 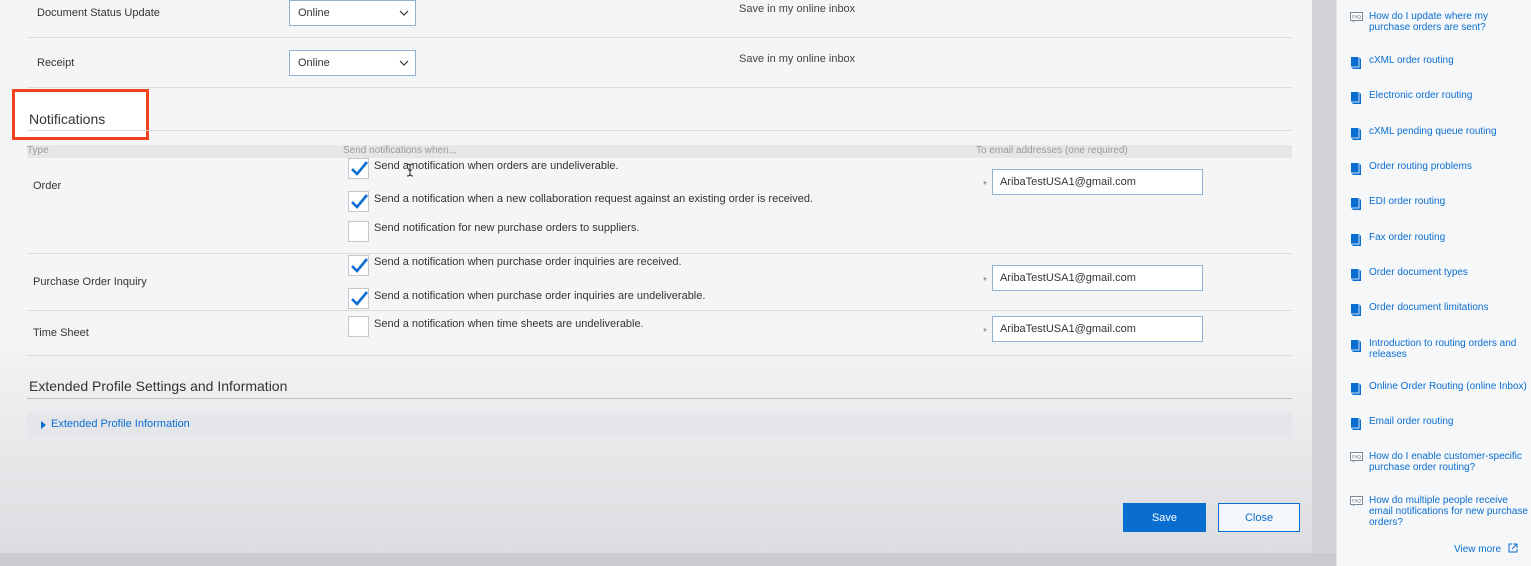 I want to click on notification-type-label: Purchase Order Inquiry, so click(x=90, y=282).